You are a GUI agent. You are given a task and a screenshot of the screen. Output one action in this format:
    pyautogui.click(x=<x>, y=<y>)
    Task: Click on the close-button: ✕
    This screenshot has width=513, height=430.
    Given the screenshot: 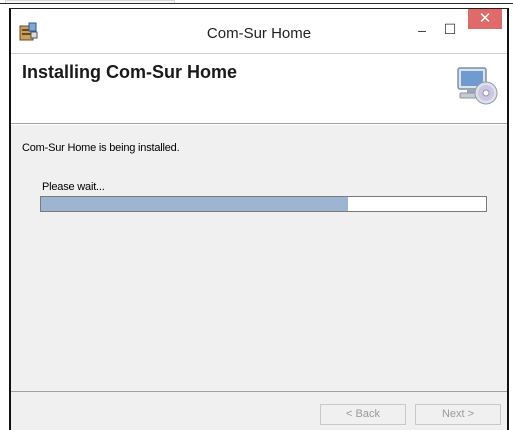 What is the action you would take?
    pyautogui.click(x=485, y=19)
    